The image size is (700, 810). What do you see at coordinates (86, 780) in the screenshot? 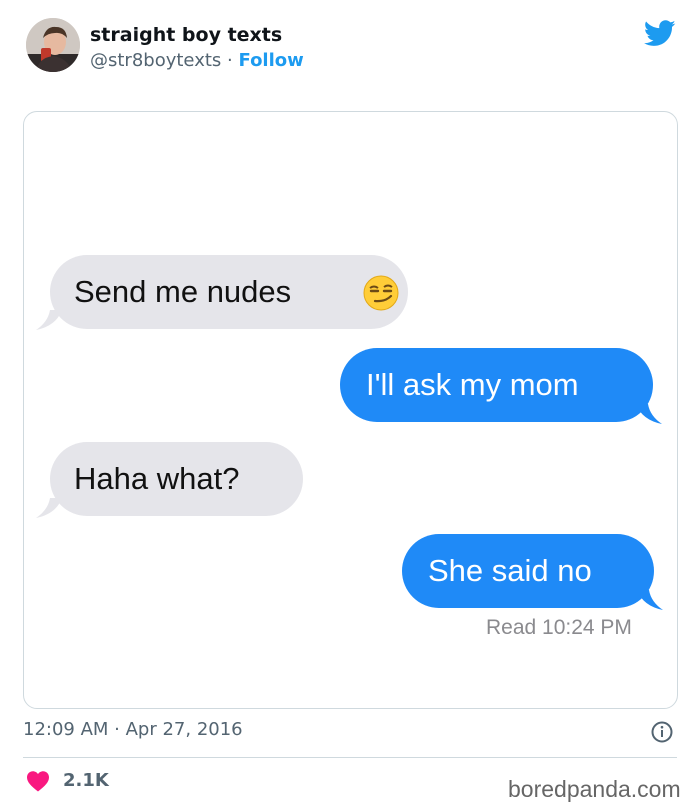
I see `like-count: 2.1K` at bounding box center [86, 780].